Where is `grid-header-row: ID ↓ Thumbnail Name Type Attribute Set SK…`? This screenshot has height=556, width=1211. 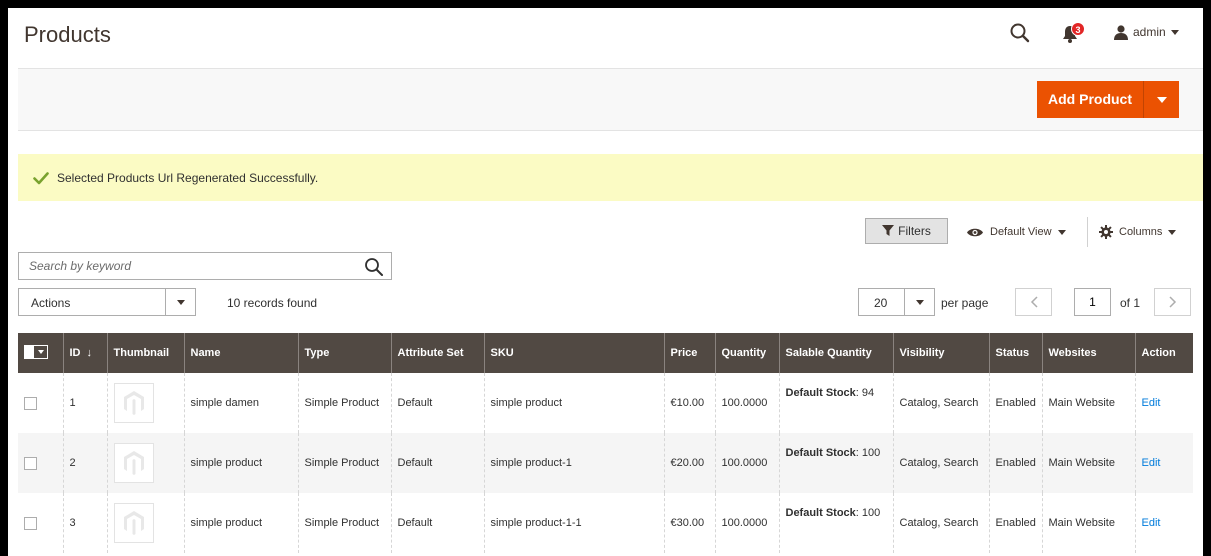
grid-header-row: ID ↓ Thumbnail Name Type Attribute Set SK… is located at coordinates (605, 353).